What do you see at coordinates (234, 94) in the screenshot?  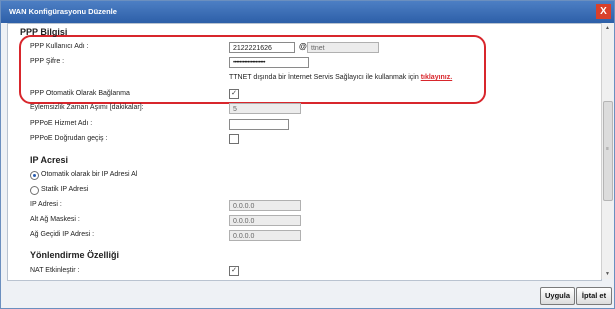 I see `auto-connect-checkbox: ✓` at bounding box center [234, 94].